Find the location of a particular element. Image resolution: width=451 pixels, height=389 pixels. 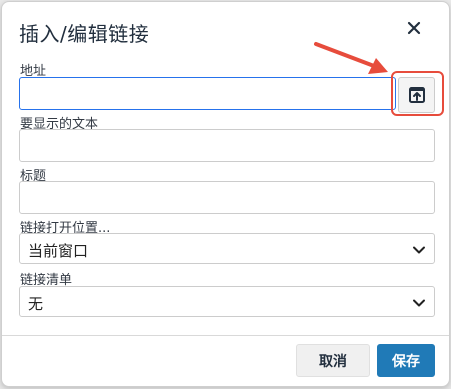

open-link-in-value: 当前窗口 is located at coordinates (58, 251).